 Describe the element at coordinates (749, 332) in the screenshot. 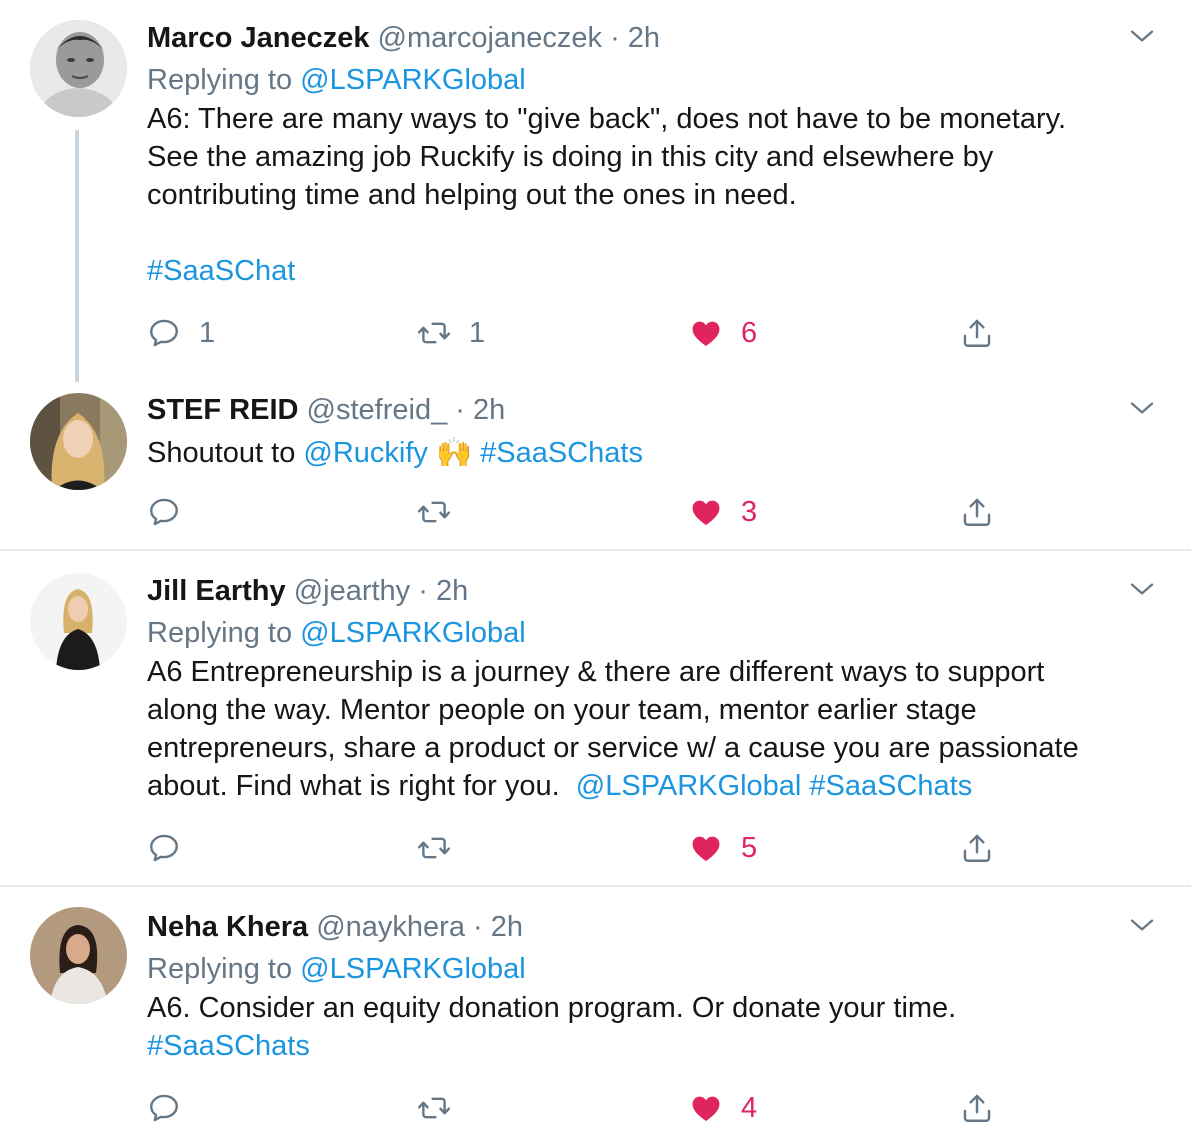

I see `like-count: 6` at that location.